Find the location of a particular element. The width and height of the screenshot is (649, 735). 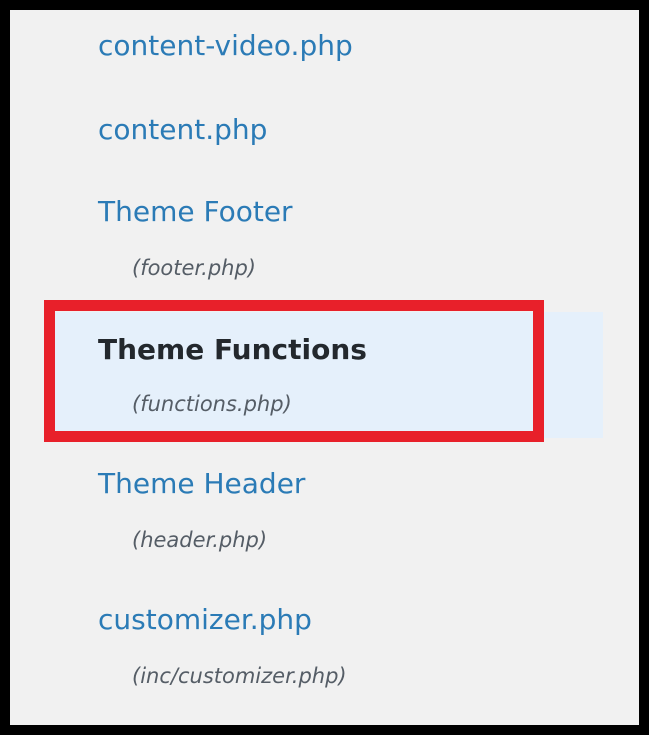

file-link-theme-footer: Theme Footer is located at coordinates (195, 212).